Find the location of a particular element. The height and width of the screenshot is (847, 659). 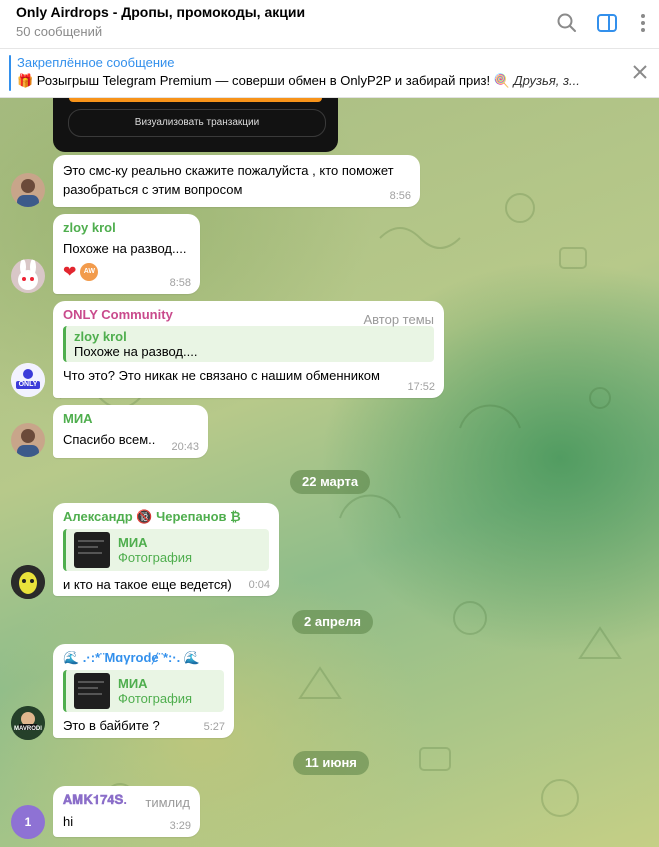

only-logo-icon is located at coordinates (28, 380).